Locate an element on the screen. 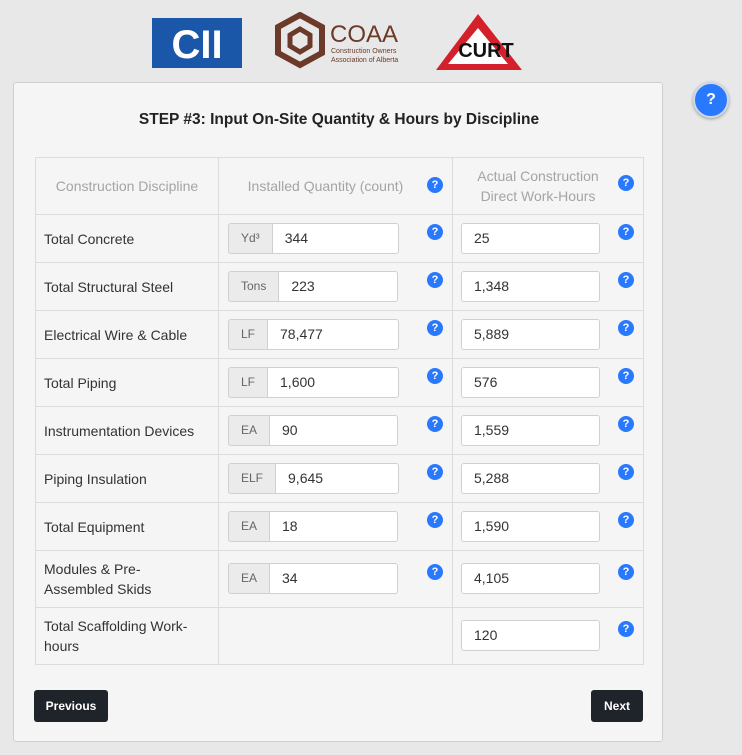 The height and width of the screenshot is (755, 742). hours-input: 1,348 is located at coordinates (530, 286).